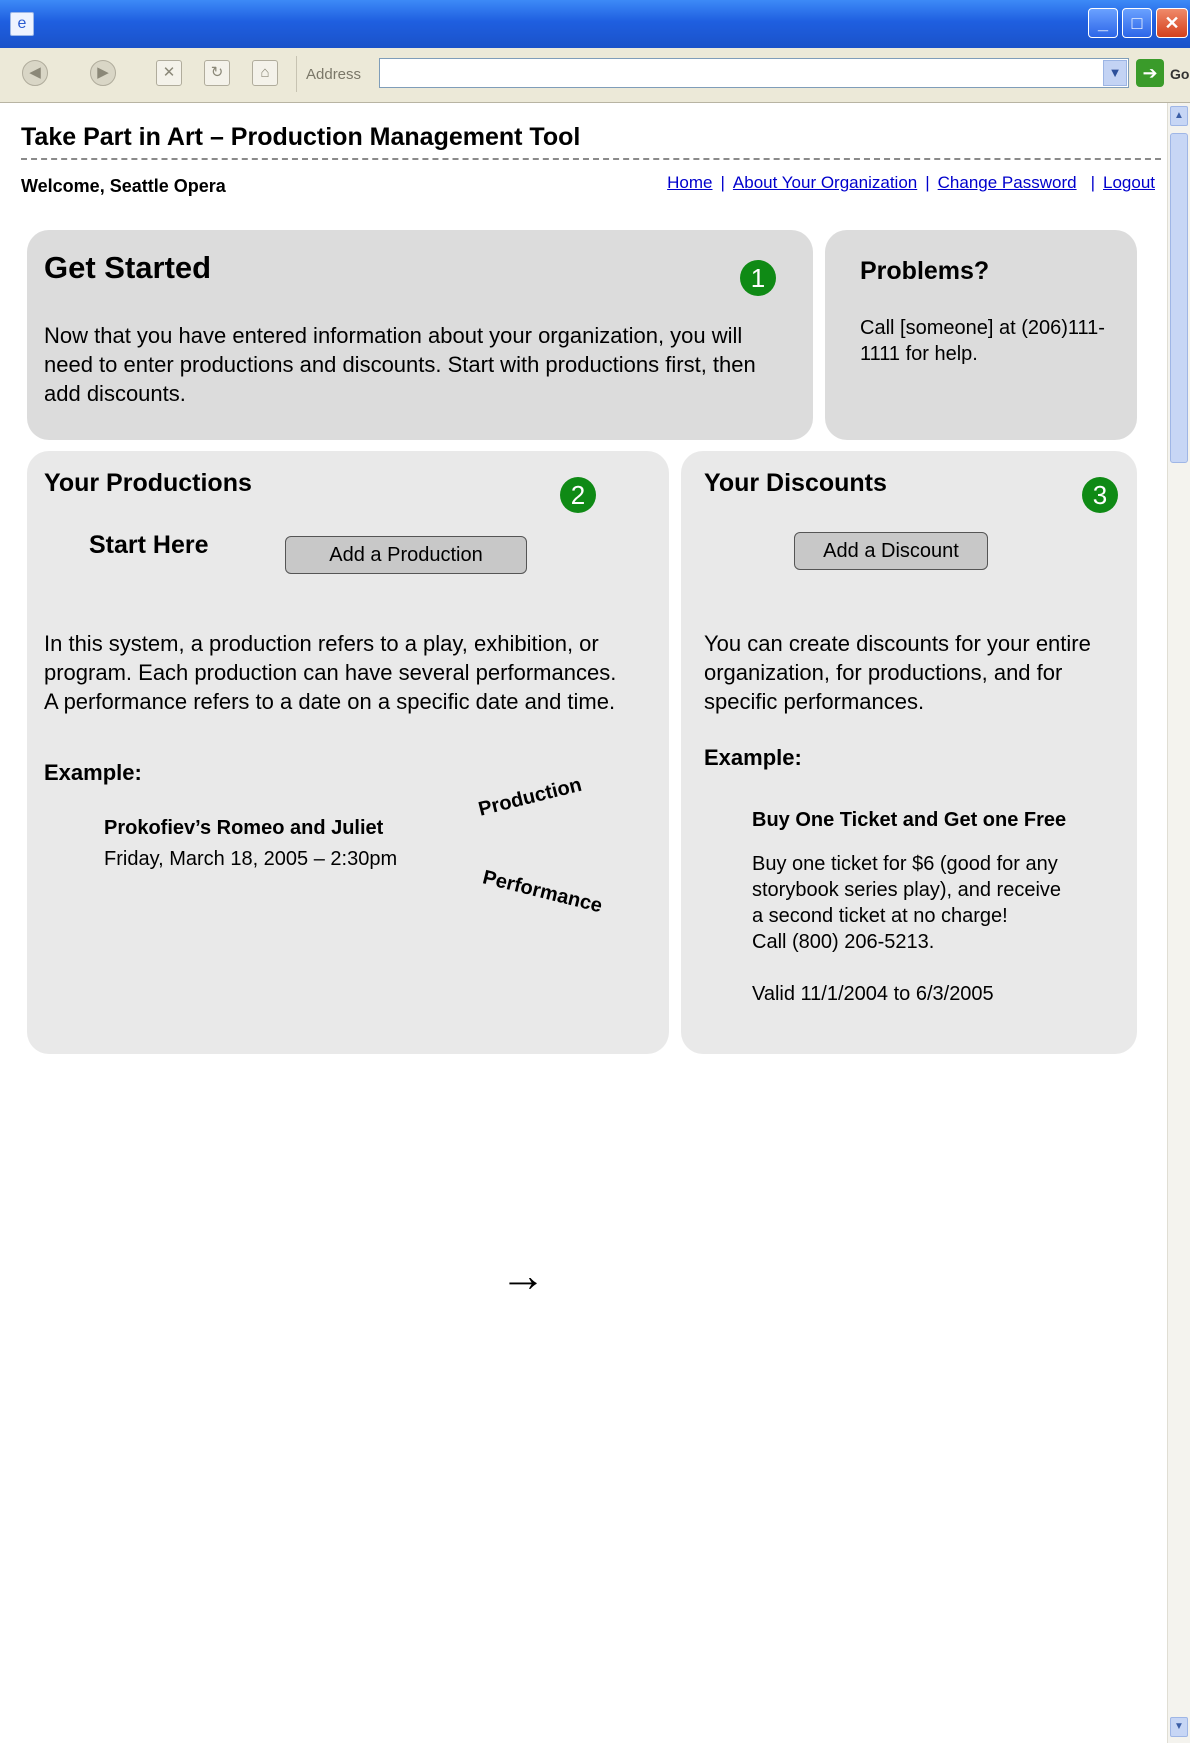  What do you see at coordinates (296, 74) in the screenshot?
I see `toolbar-separator` at bounding box center [296, 74].